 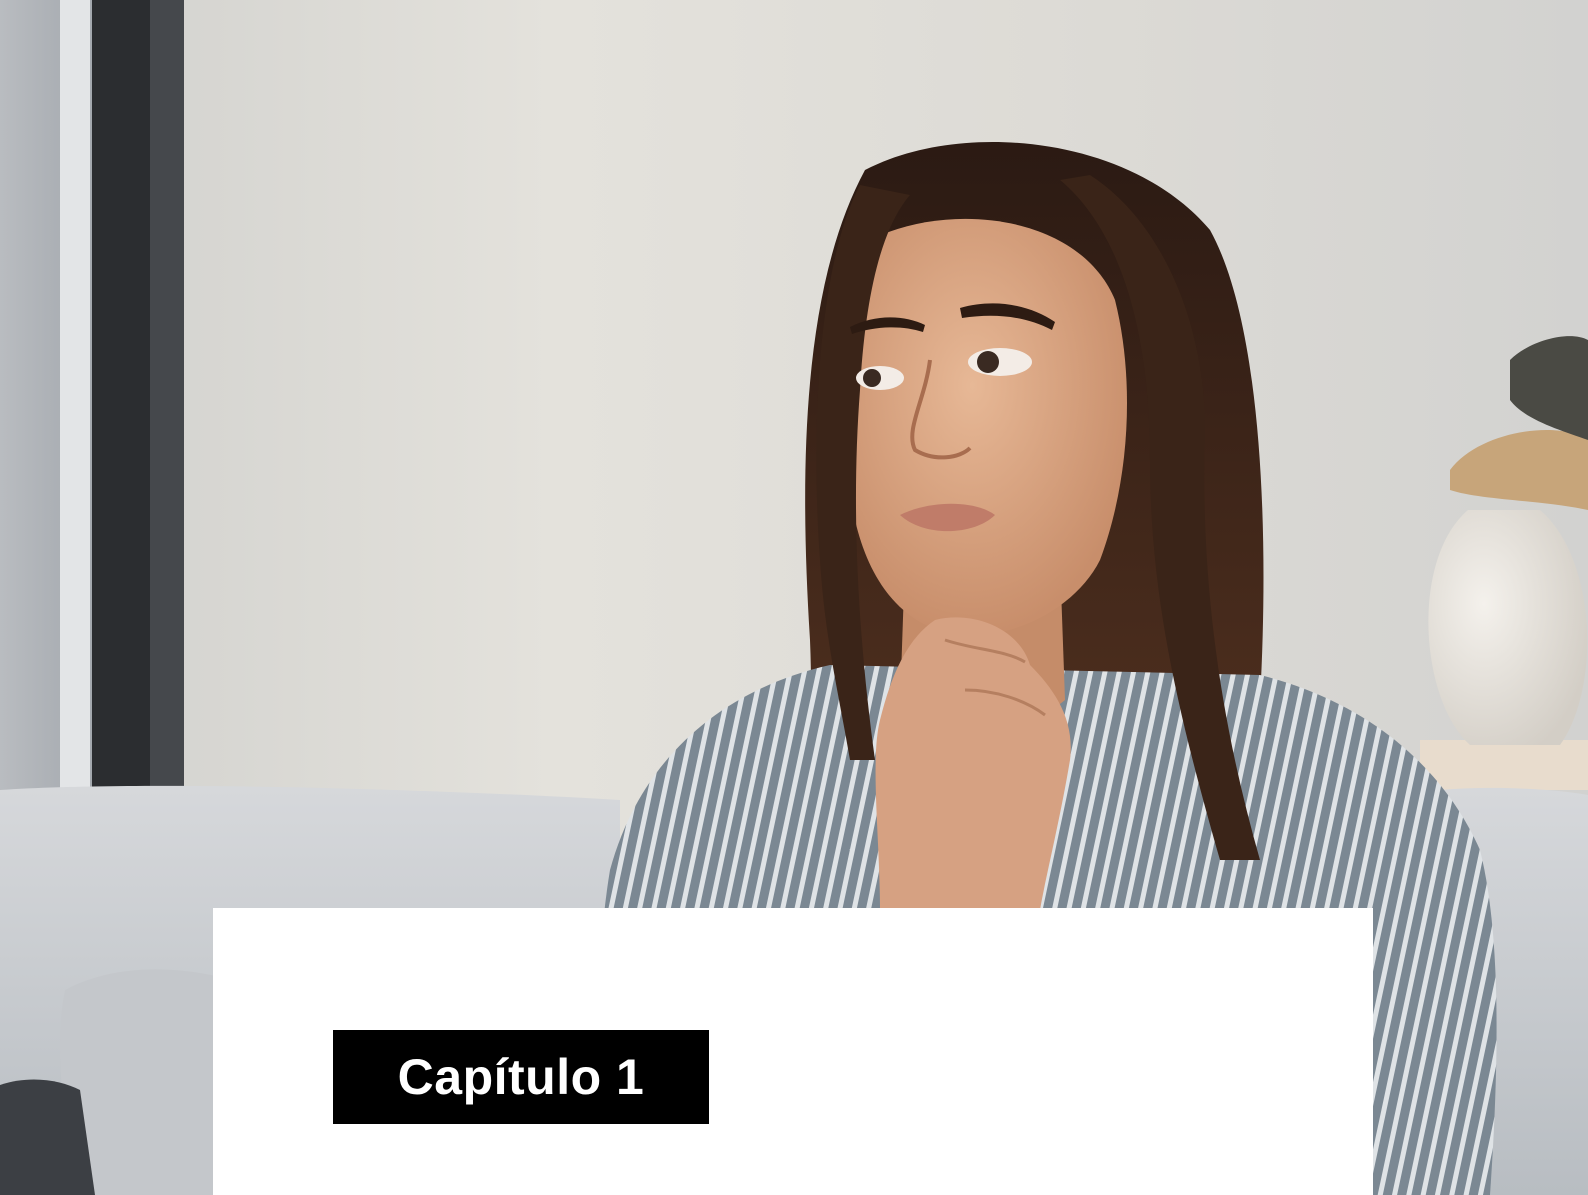 I want to click on chapter-badge: Capítulo 1, so click(x=521, y=1077).